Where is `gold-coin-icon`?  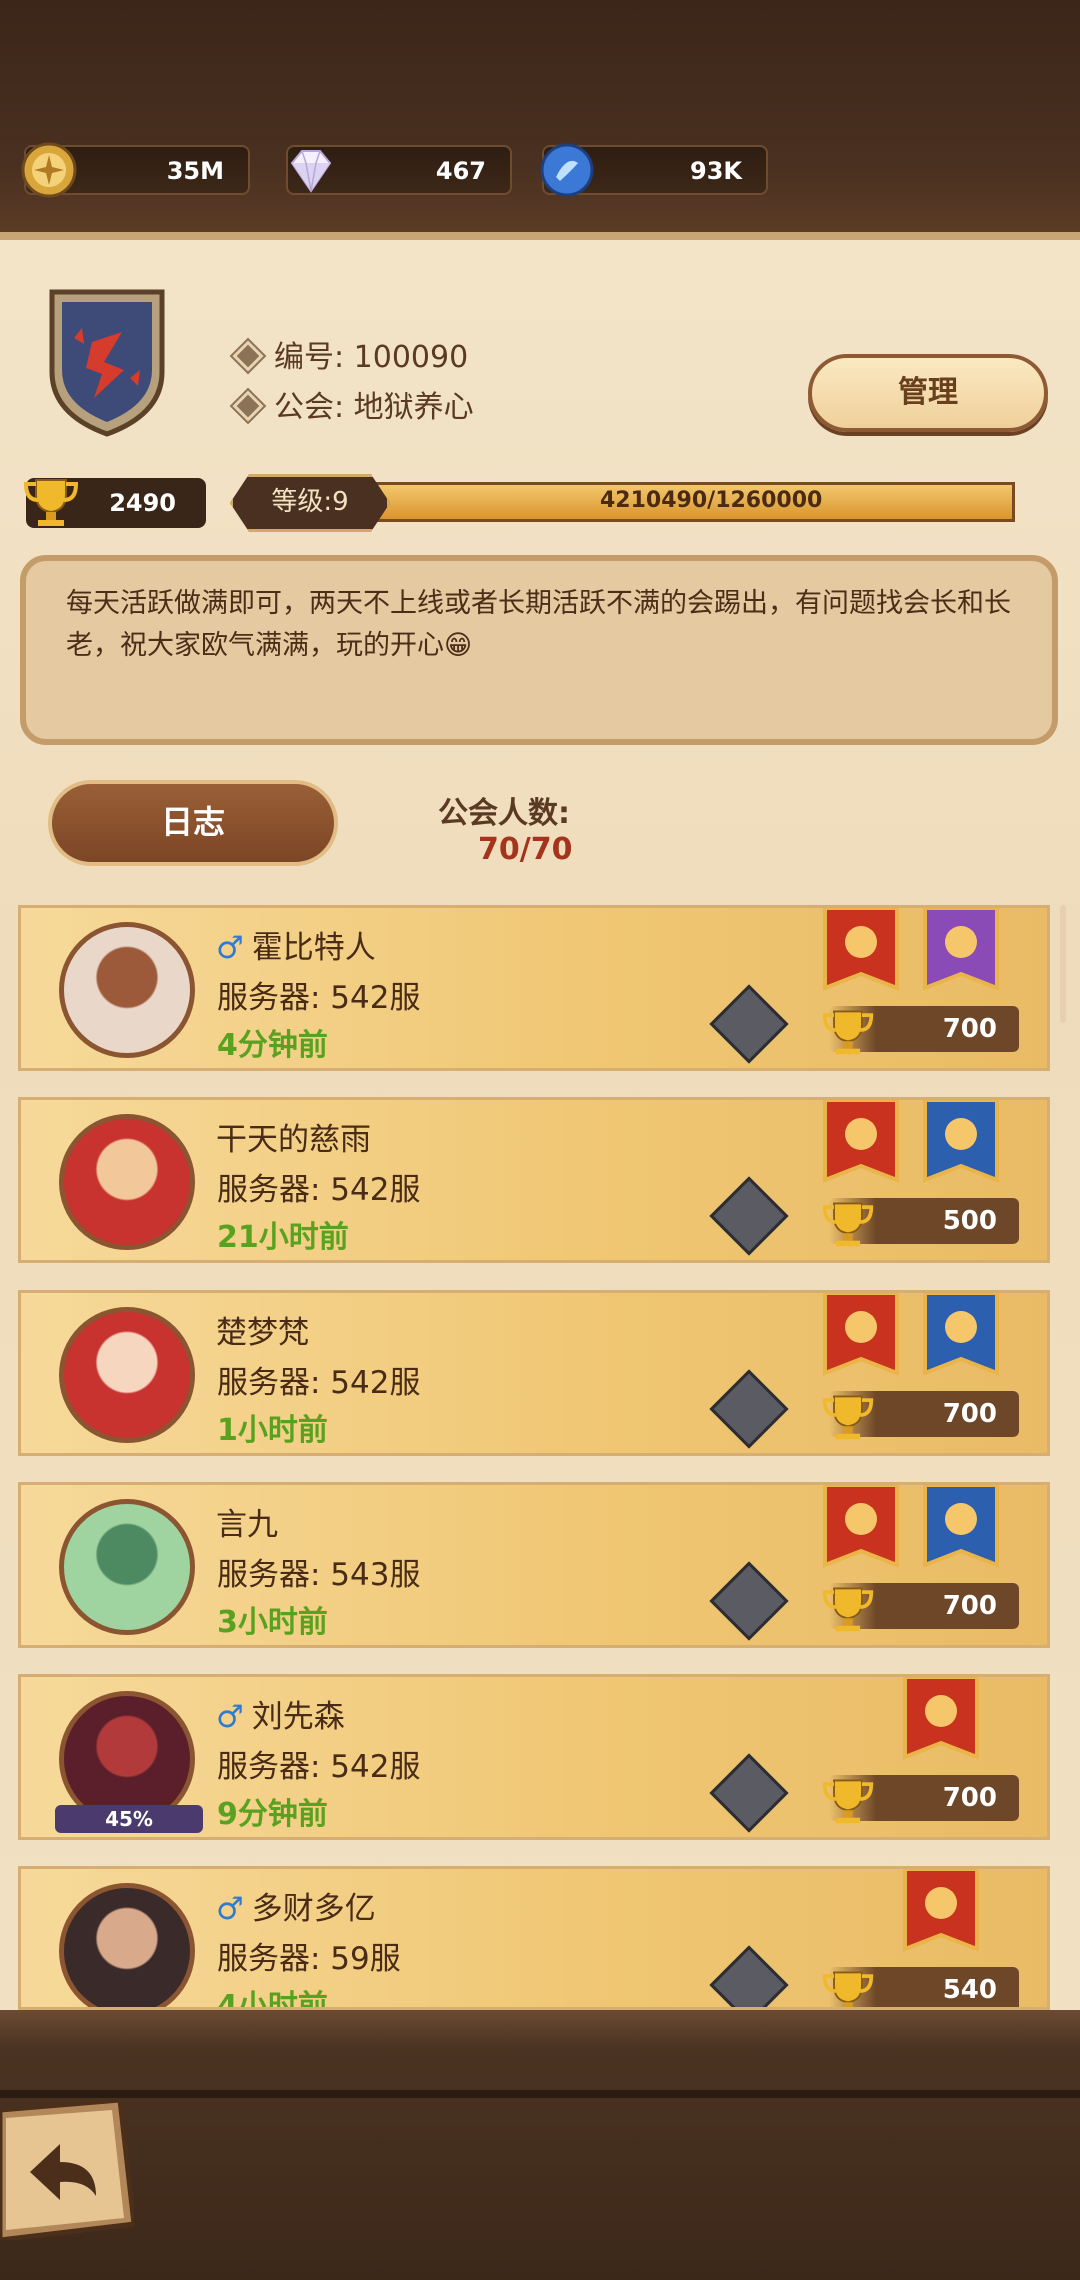 gold-coin-icon is located at coordinates (49, 170).